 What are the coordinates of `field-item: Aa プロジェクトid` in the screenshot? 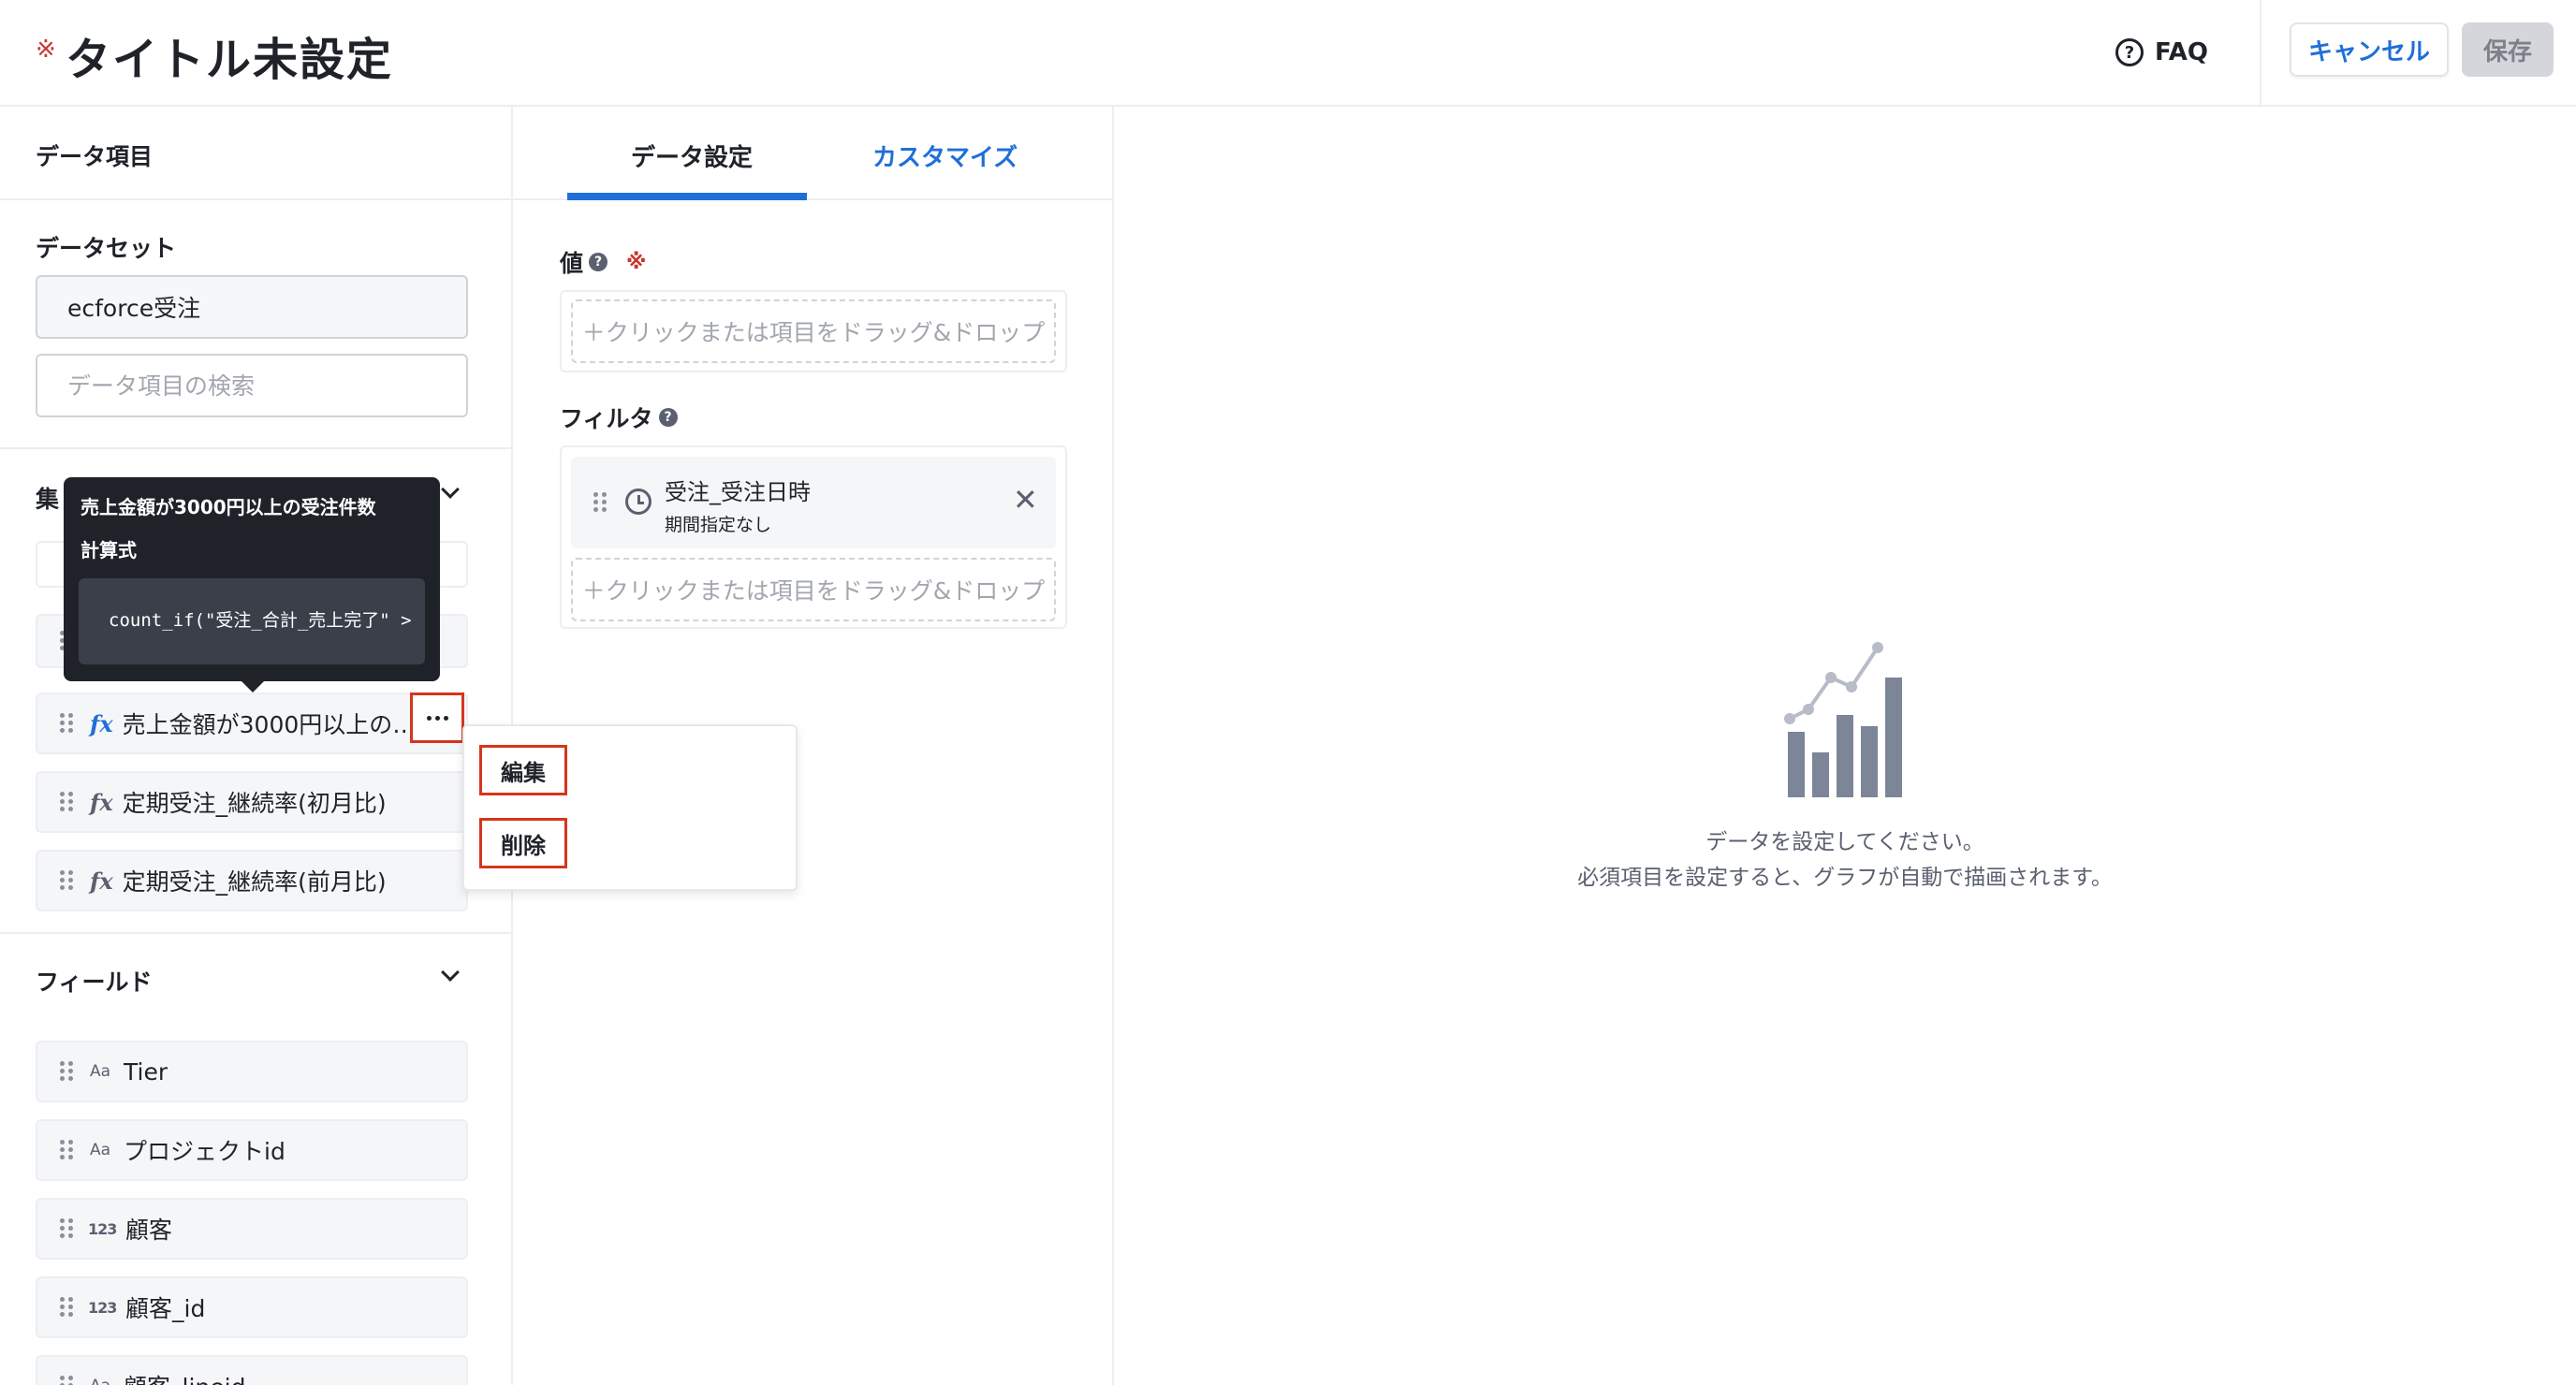 It's located at (252, 1150).